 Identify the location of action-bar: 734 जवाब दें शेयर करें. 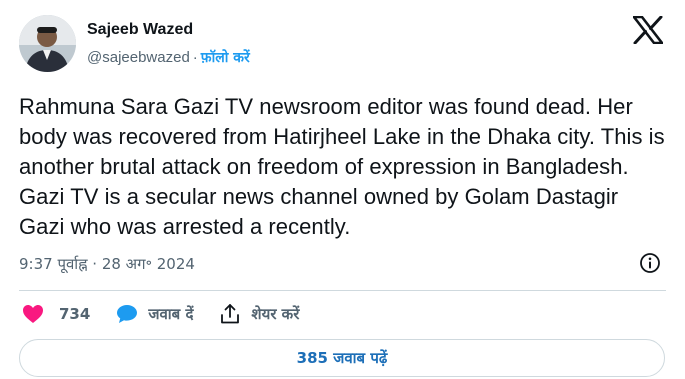
(173, 314).